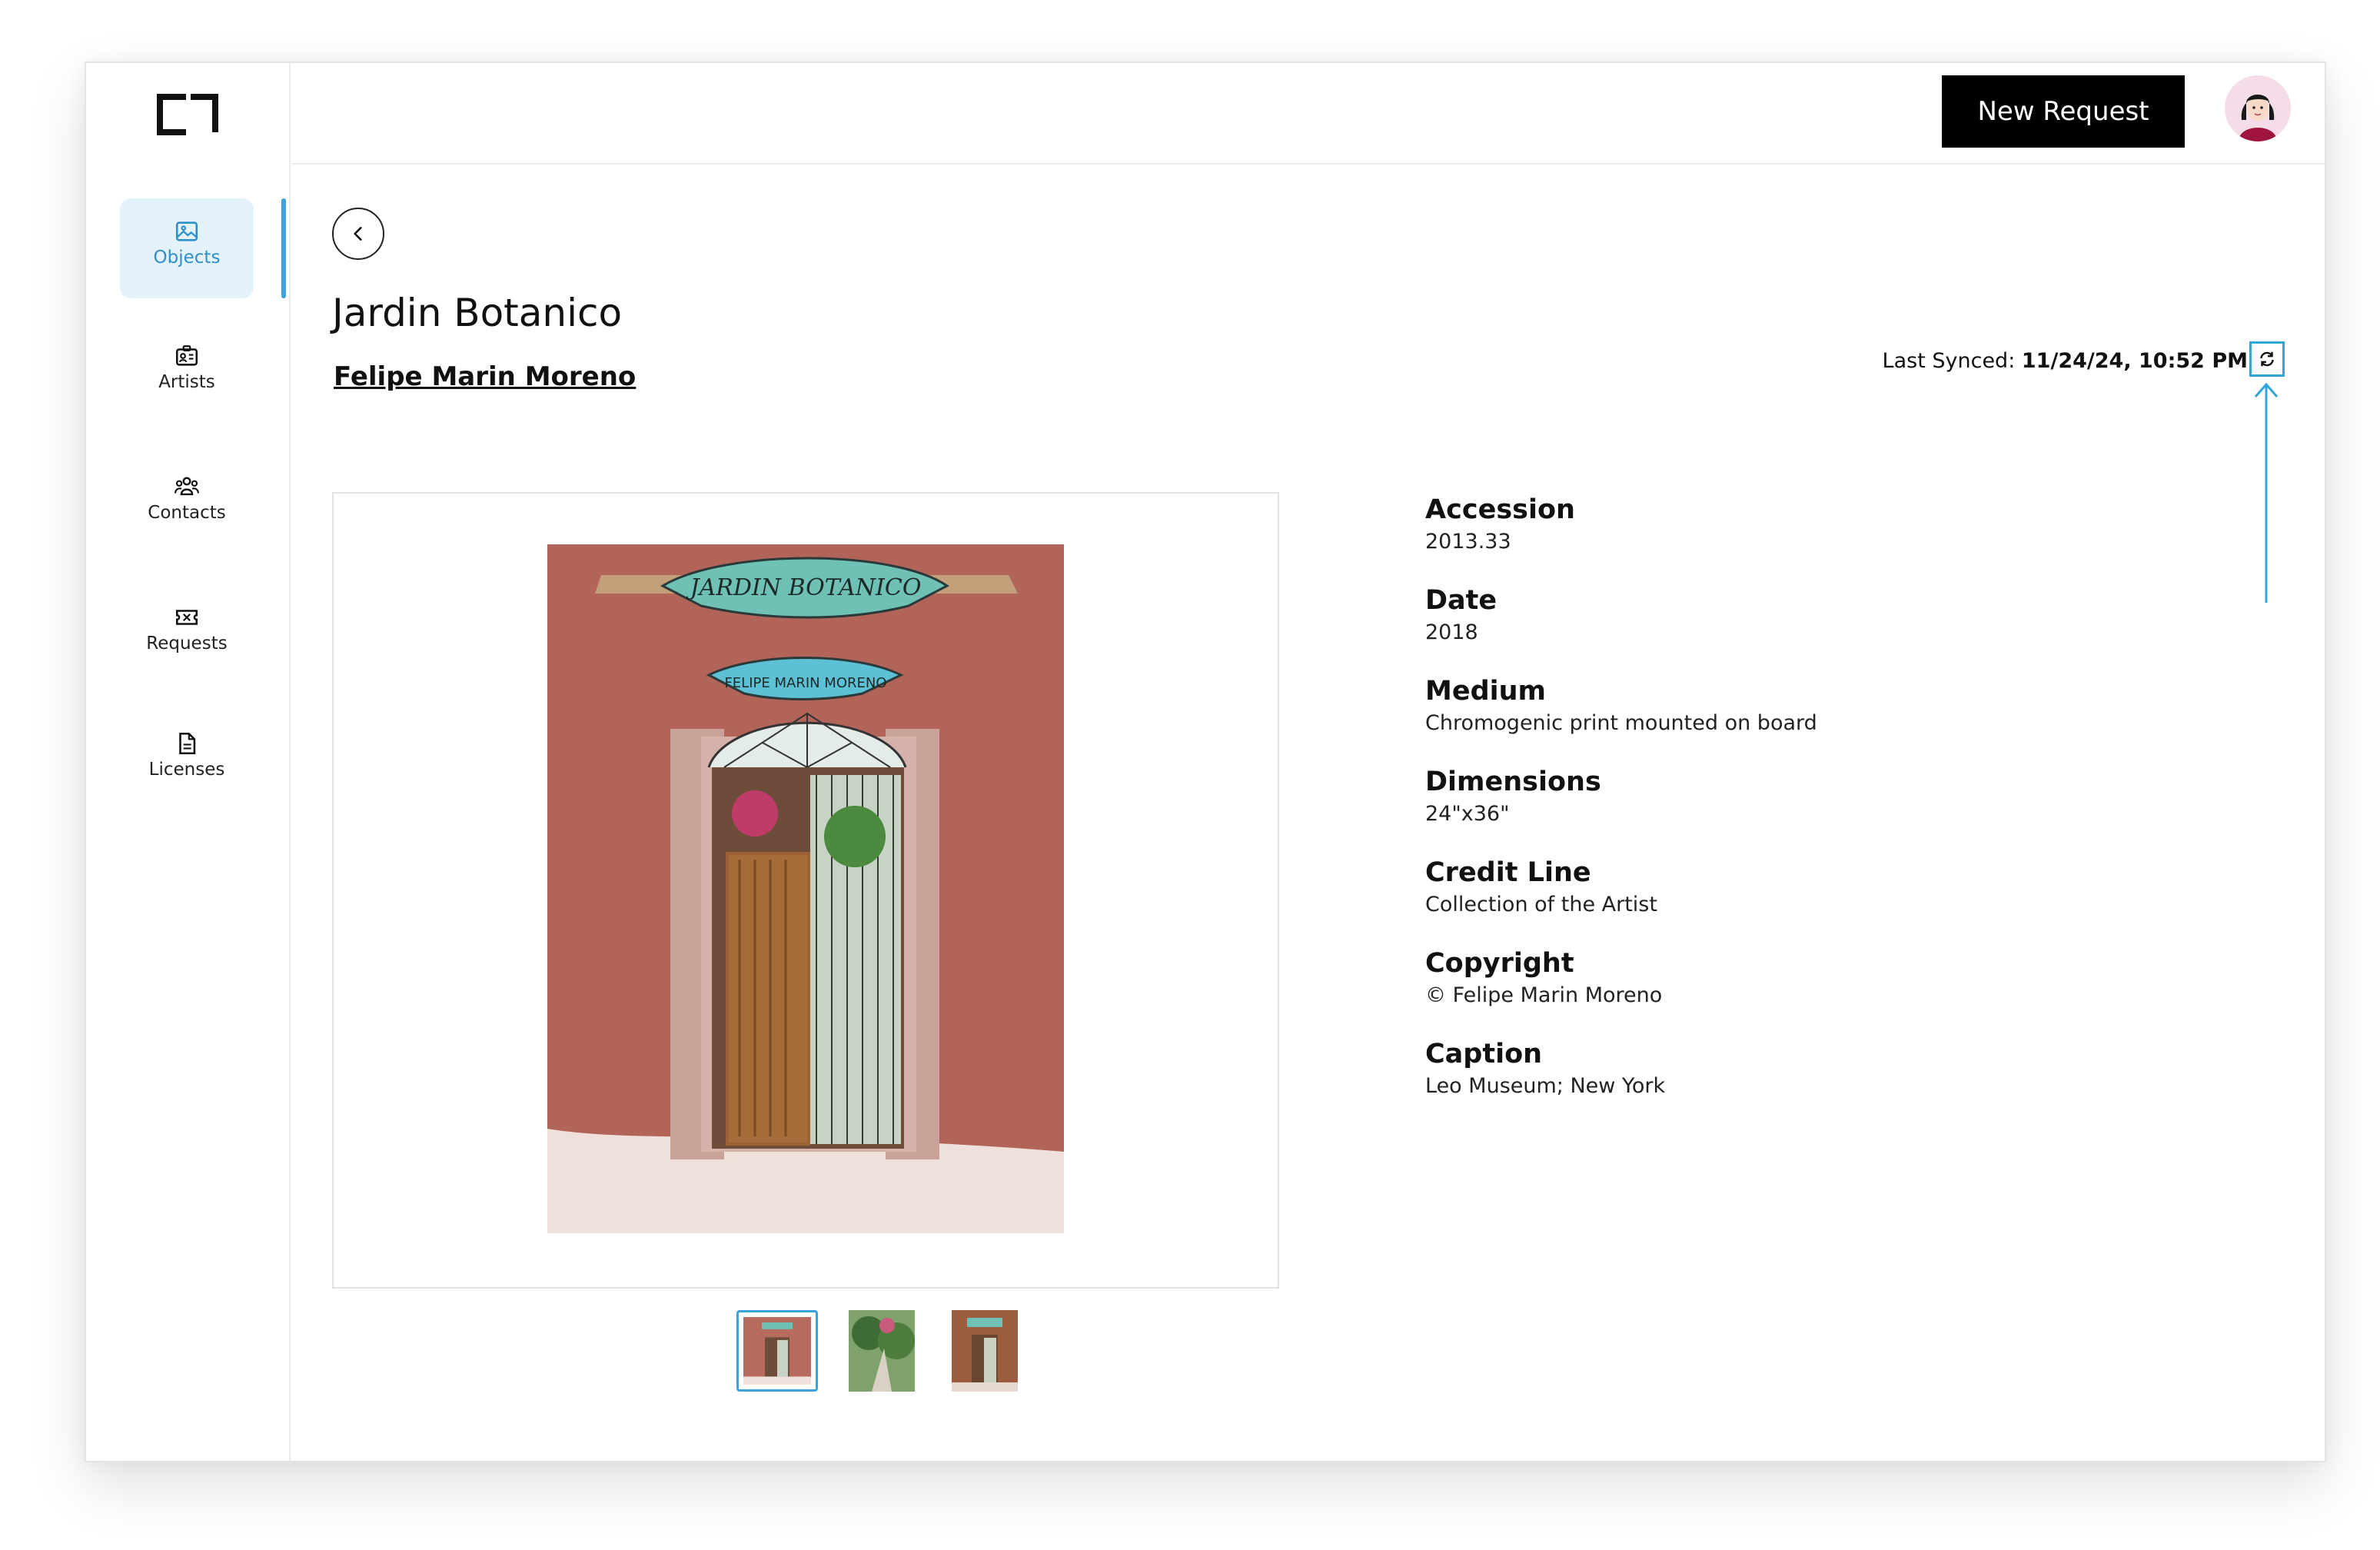 Image resolution: width=2380 pixels, height=1550 pixels. What do you see at coordinates (1541, 904) in the screenshot?
I see `meta-value: Collection of the Artist` at bounding box center [1541, 904].